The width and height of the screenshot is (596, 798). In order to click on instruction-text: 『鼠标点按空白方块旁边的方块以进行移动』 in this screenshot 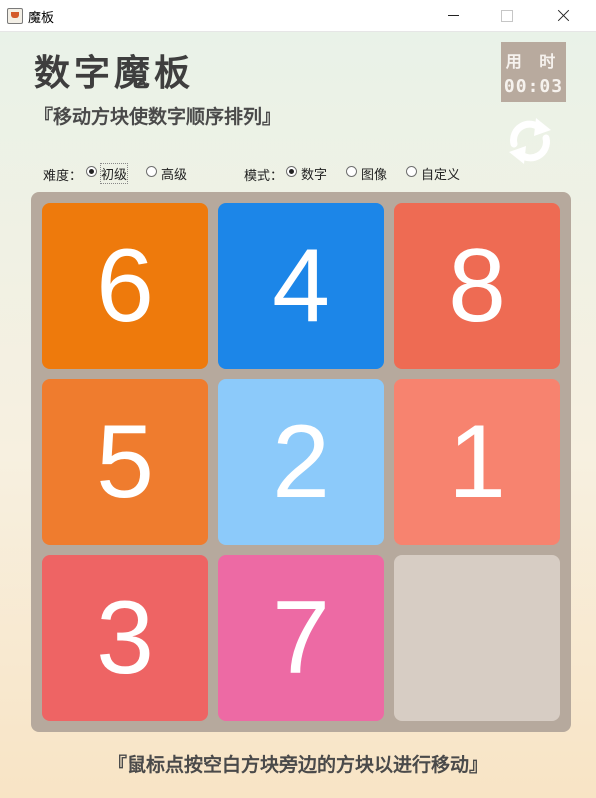, I will do `click(297, 765)`.